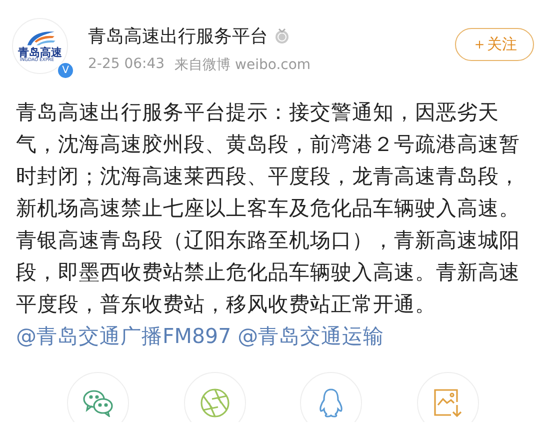  Describe the element at coordinates (65, 70) in the screenshot. I see `verified-badge: V` at that location.